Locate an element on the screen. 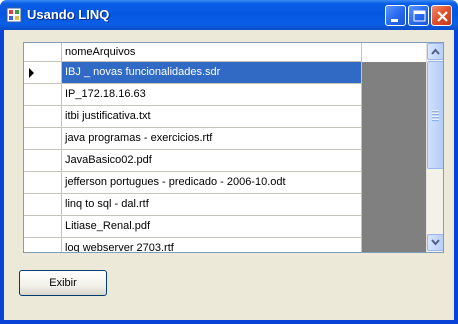 Image resolution: width=458 pixels, height=324 pixels. grid-cell-nomearquivos: Litiase_Renal.pdf is located at coordinates (212, 227).